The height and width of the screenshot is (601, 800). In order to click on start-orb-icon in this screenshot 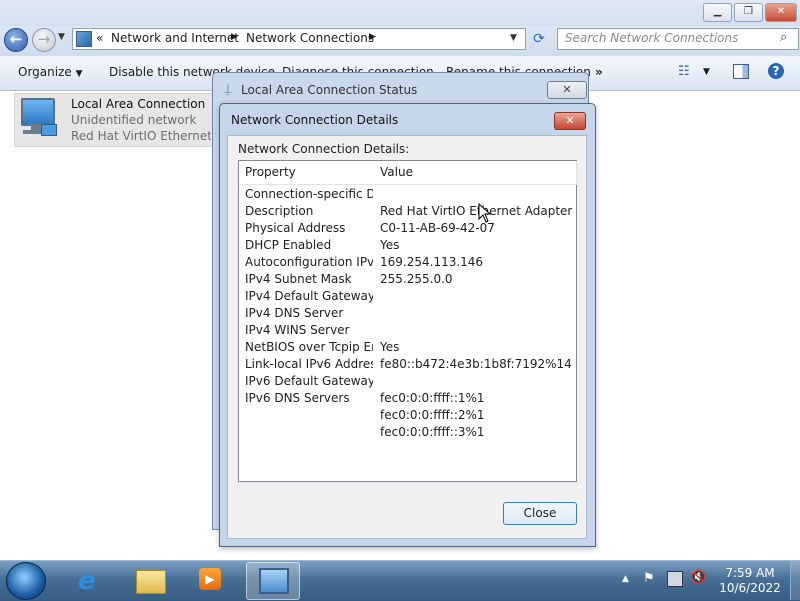, I will do `click(26, 581)`.